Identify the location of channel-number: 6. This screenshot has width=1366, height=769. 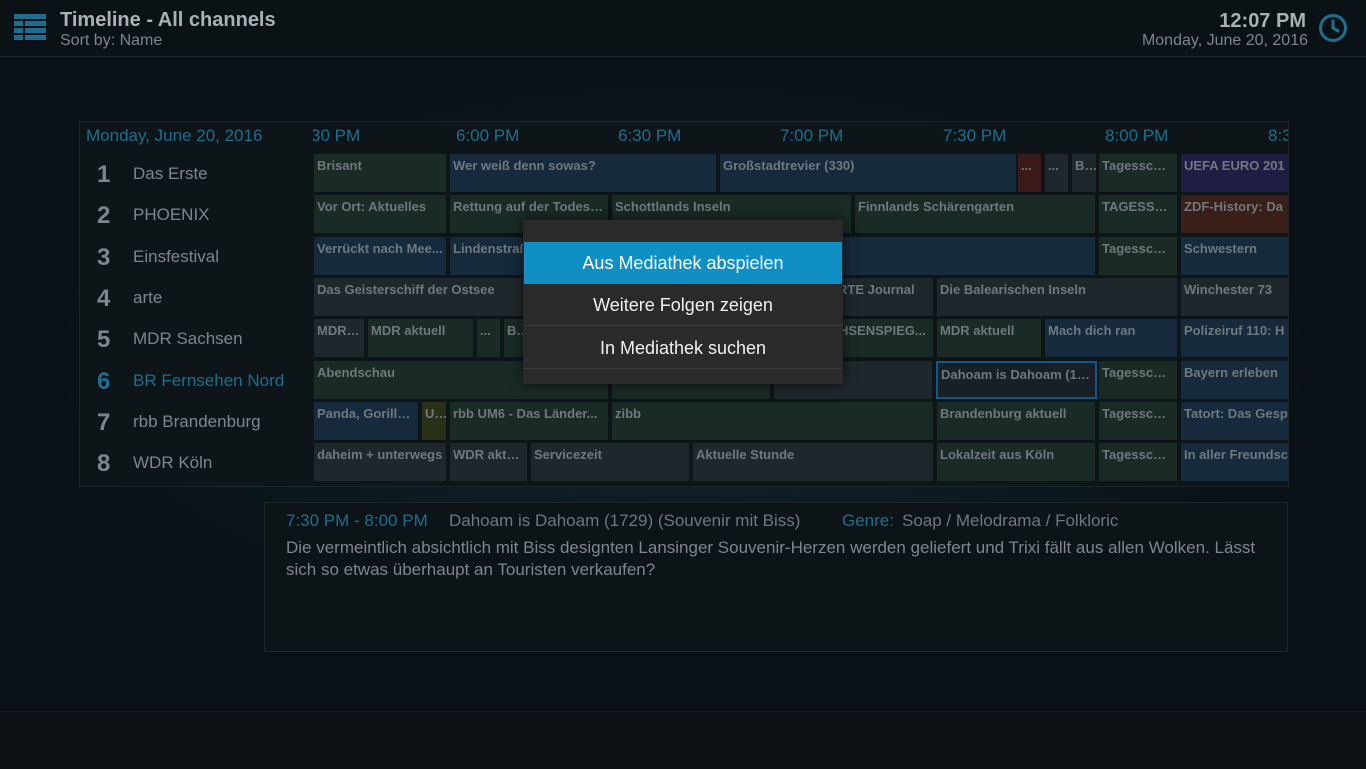
(104, 381).